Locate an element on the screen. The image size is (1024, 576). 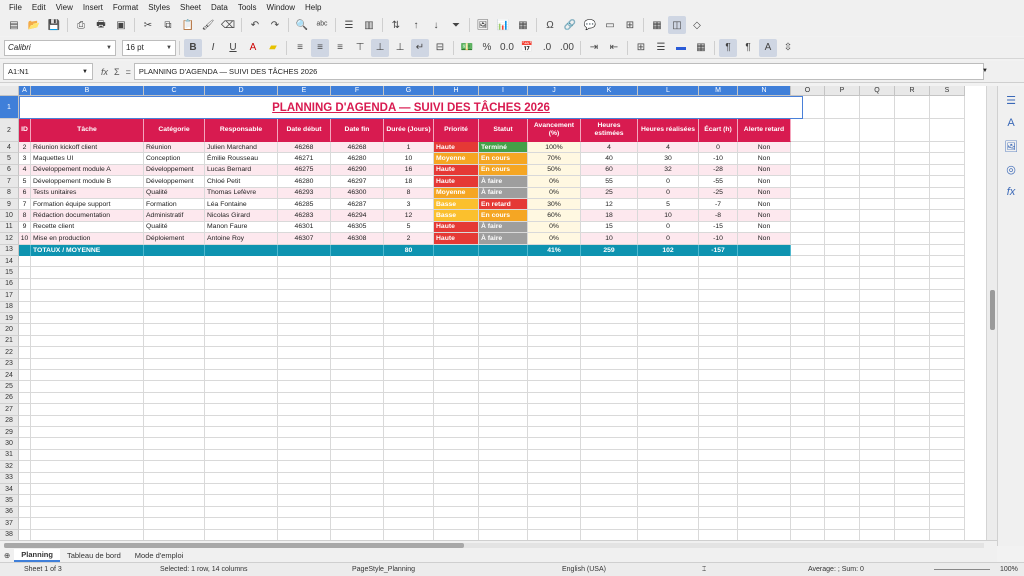
vertical-scrollbar is located at coordinates (991, 313).